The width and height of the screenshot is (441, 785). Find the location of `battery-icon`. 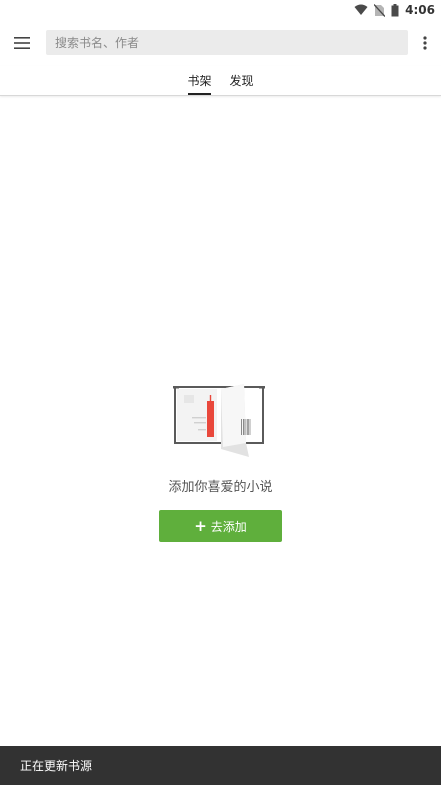

battery-icon is located at coordinates (395, 9).